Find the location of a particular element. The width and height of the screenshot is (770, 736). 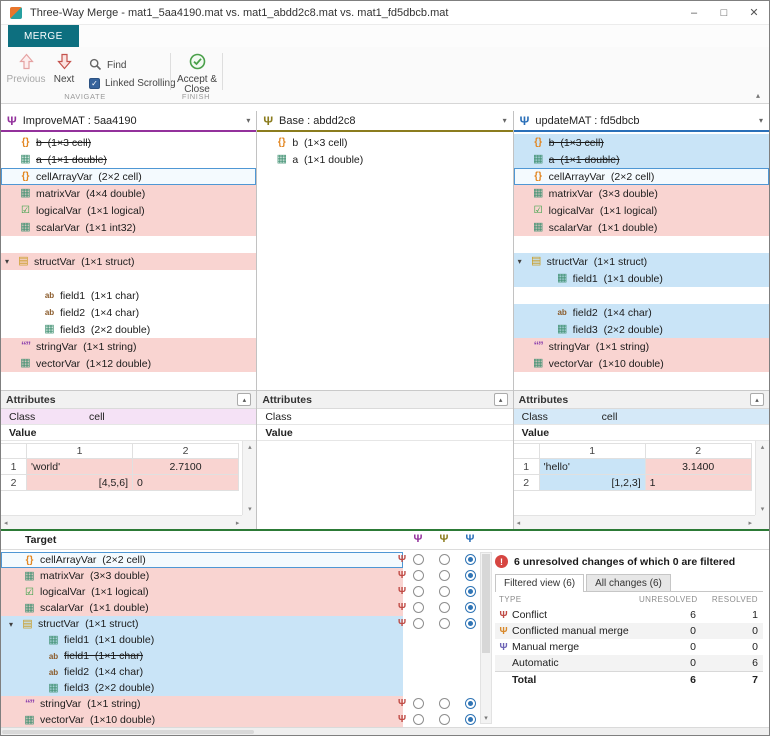

scrollbar-thumb is located at coordinates (486, 603).